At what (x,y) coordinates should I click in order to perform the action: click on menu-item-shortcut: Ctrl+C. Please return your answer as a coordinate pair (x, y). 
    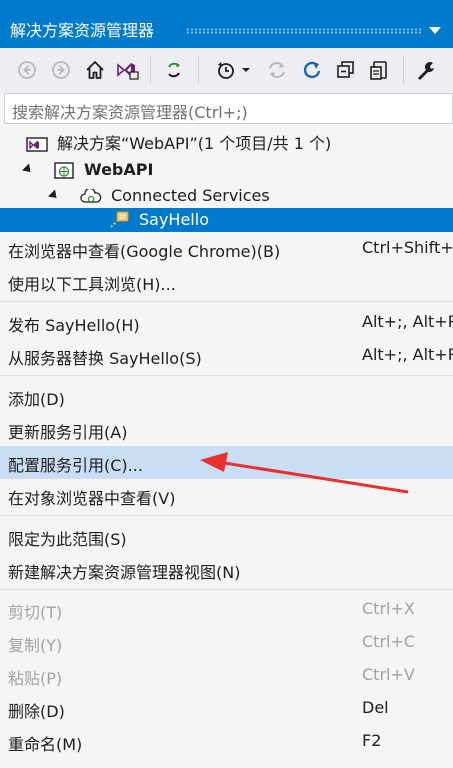
    Looking at the image, I should click on (389, 641).